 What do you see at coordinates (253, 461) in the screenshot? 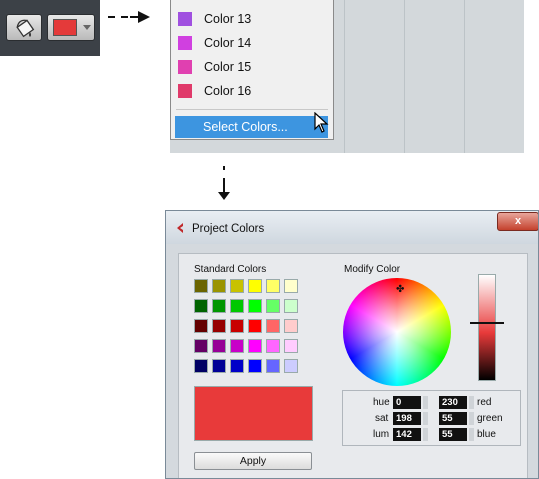
I see `apply-button: Apply` at bounding box center [253, 461].